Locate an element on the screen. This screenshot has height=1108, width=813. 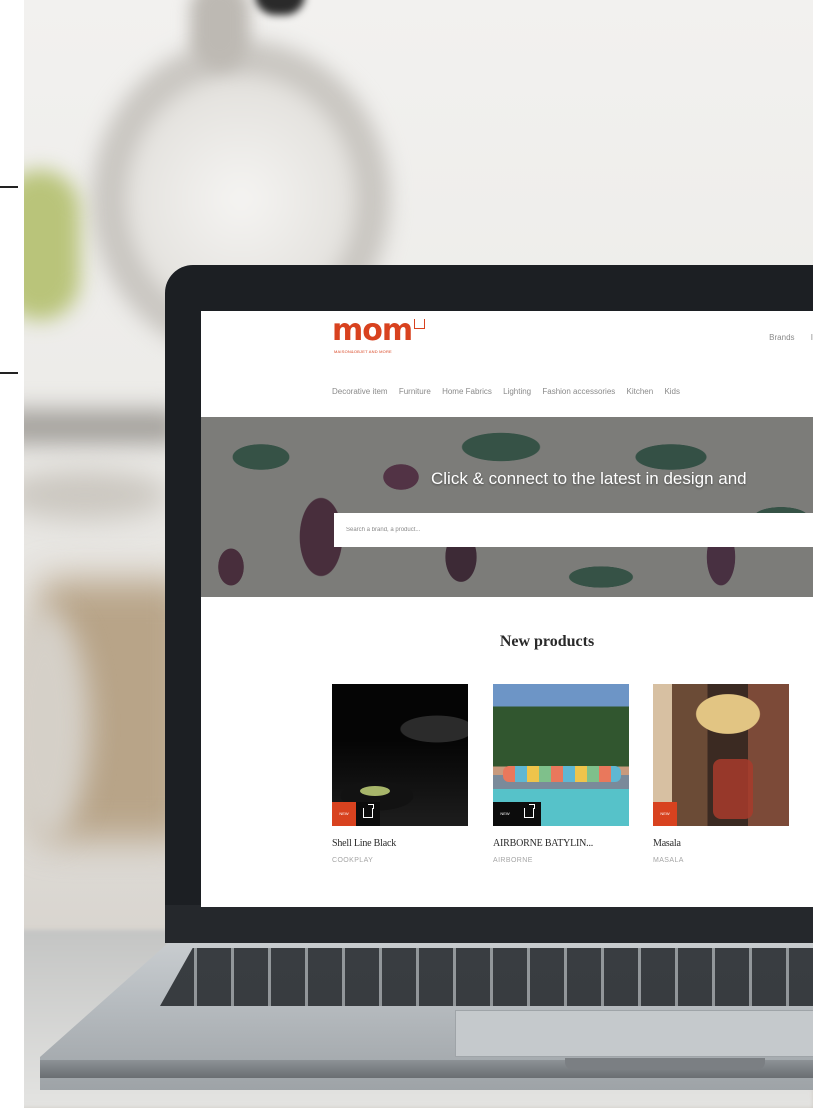
laptop-bezel-bottom is located at coordinates (489, 924).